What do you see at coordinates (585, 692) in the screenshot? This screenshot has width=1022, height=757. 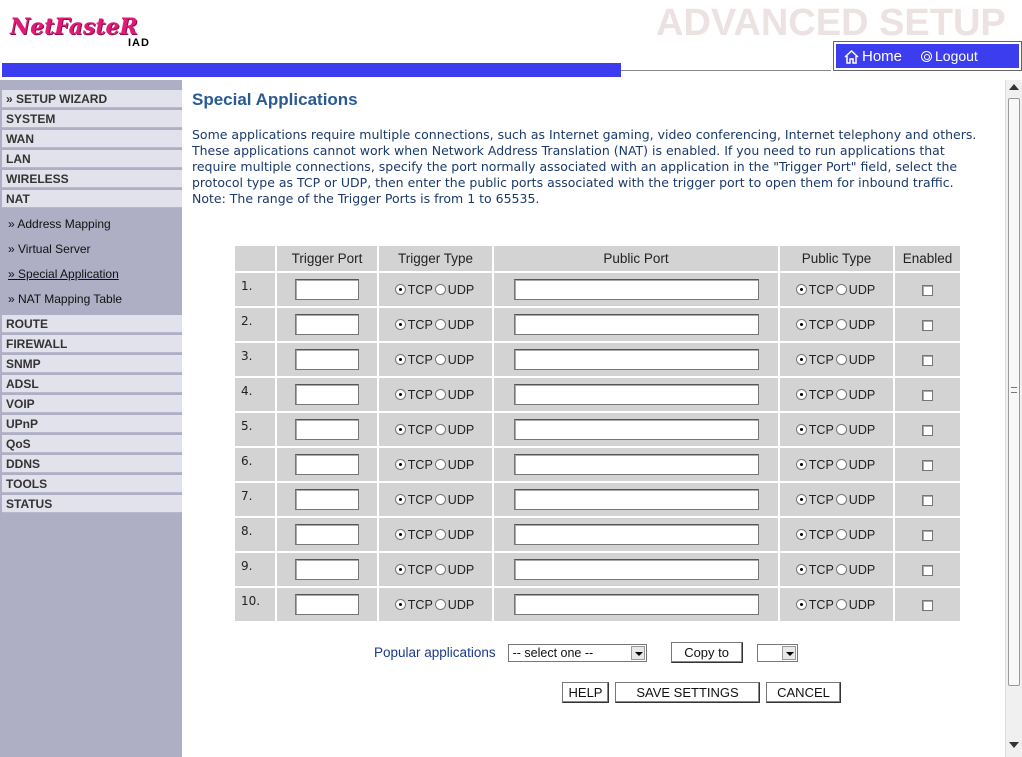 I see `help-button: HELP` at bounding box center [585, 692].